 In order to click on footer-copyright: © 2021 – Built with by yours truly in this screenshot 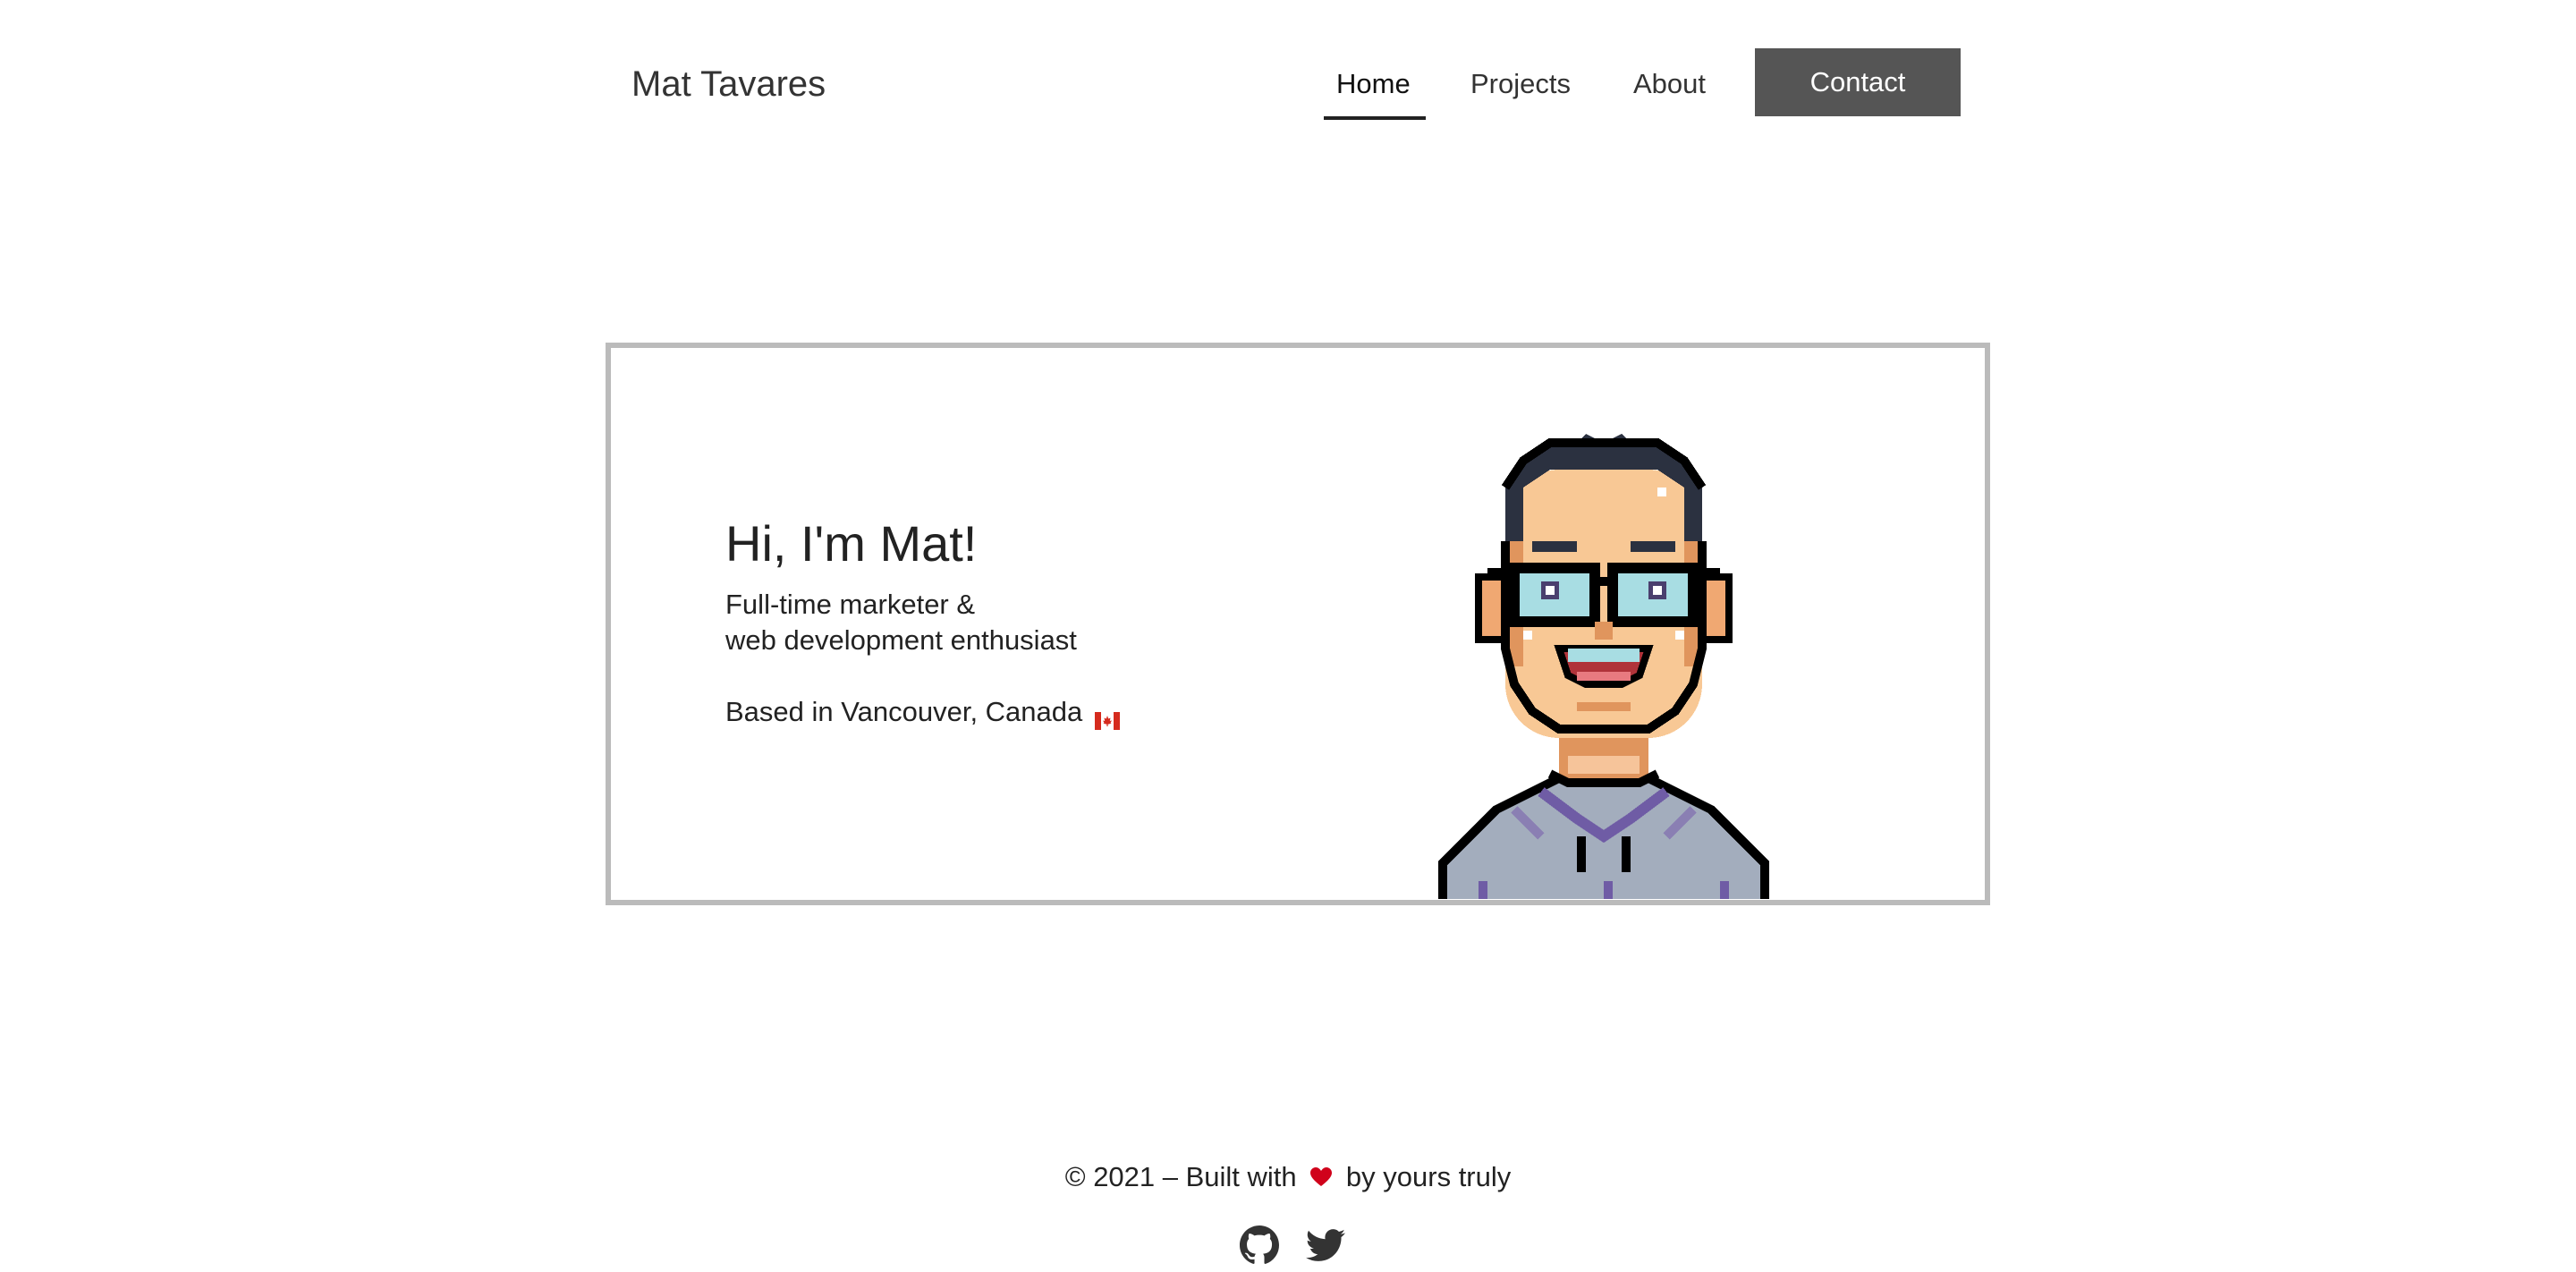, I will do `click(1288, 1177)`.